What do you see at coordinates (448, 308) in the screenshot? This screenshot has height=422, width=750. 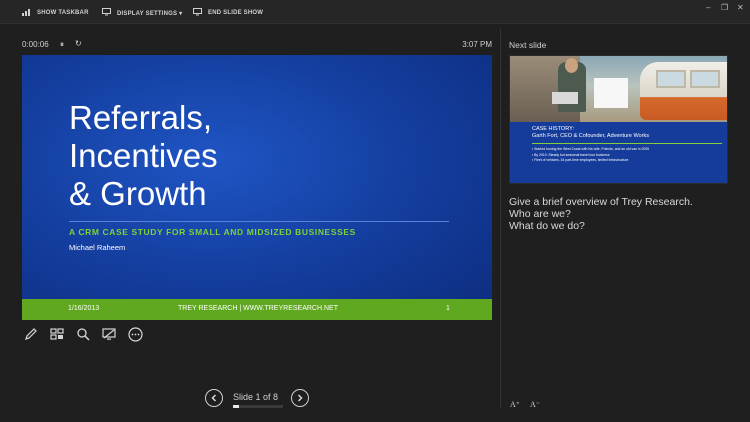 I see `footer-page-number: 1` at bounding box center [448, 308].